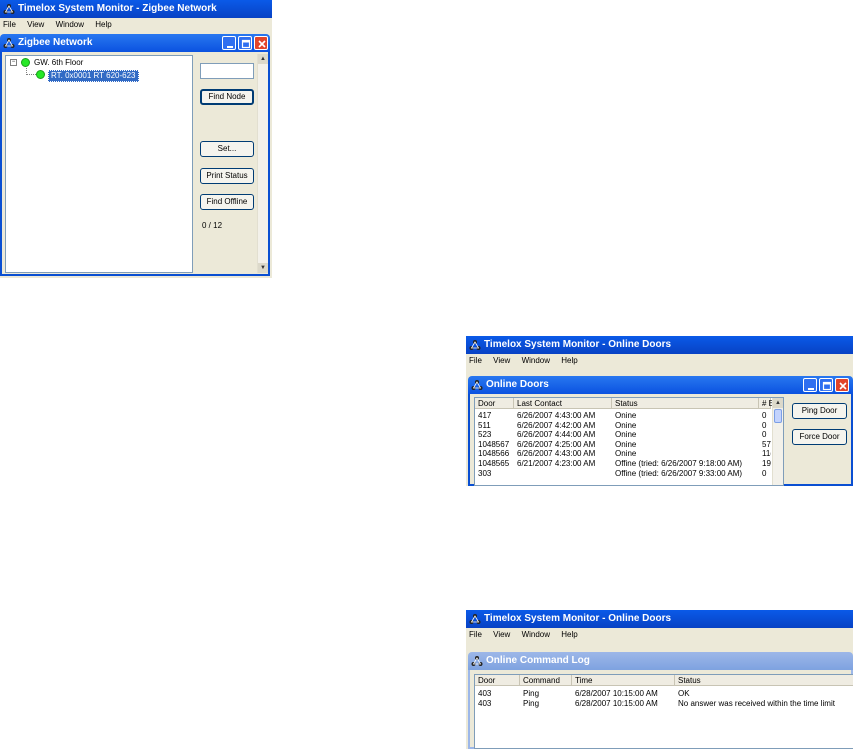 The height and width of the screenshot is (749, 853). What do you see at coordinates (556, 425) in the screenshot?
I see `cell-last-contact: 6/26/2007 4:42:00 AM` at bounding box center [556, 425].